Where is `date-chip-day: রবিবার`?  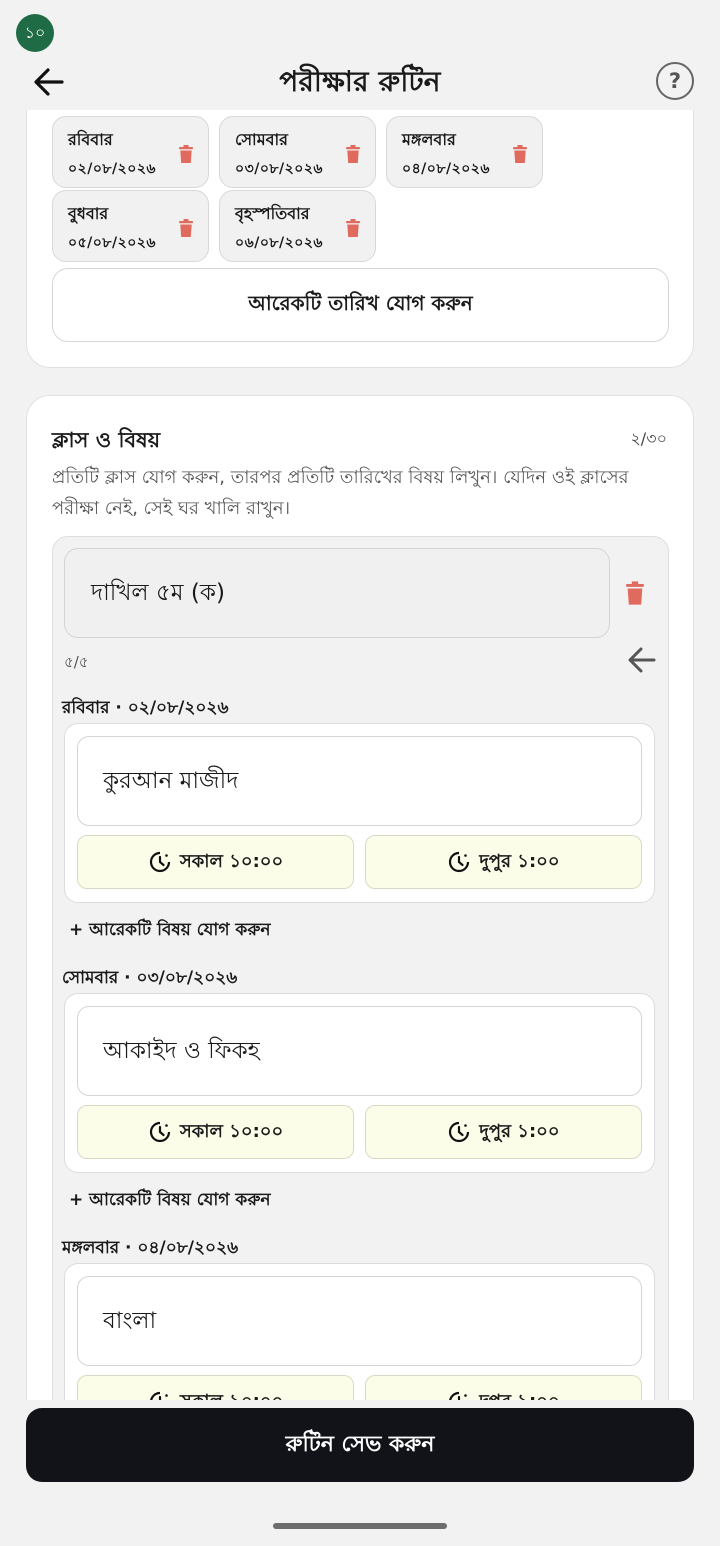 date-chip-day: রবিবার is located at coordinates (90, 139).